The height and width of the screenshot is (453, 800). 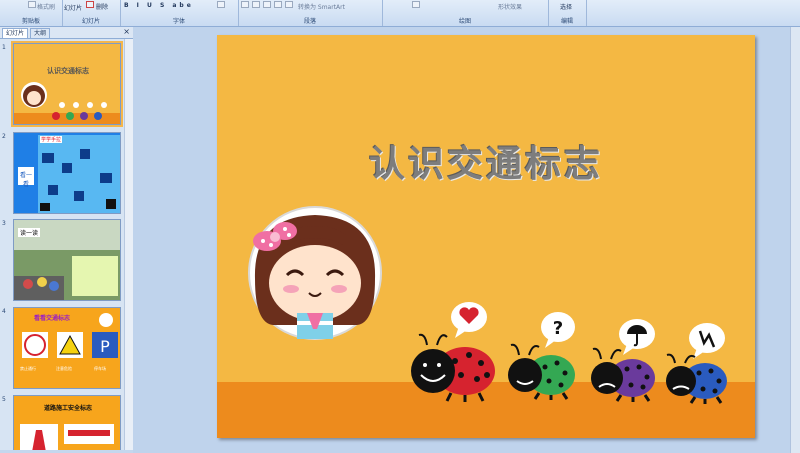 What do you see at coordinates (453, 367) in the screenshot?
I see `ladybug-red` at bounding box center [453, 367].